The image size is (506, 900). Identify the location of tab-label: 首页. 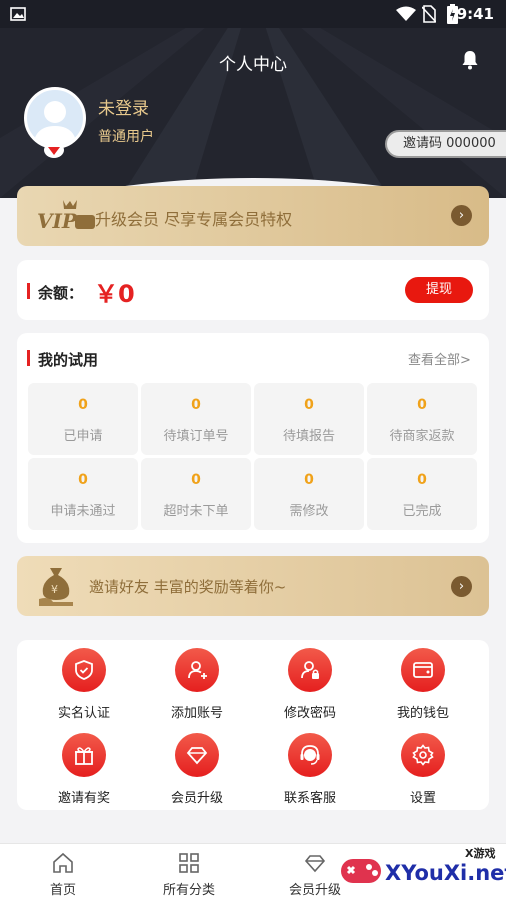
(62, 890).